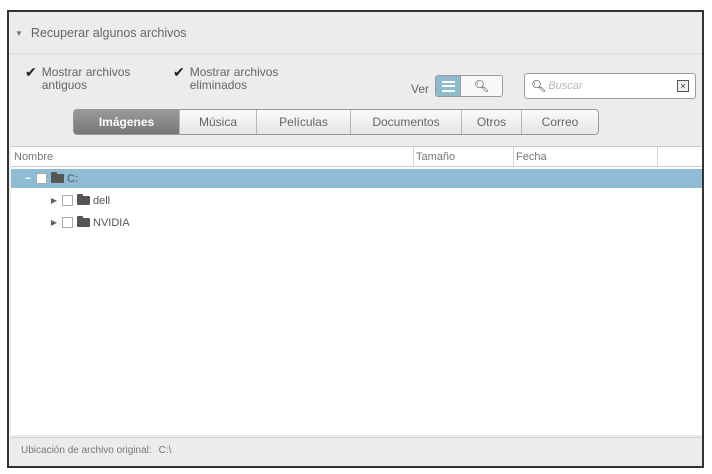 The height and width of the screenshot is (474, 712). I want to click on collapse-icon: ━, so click(28, 178).